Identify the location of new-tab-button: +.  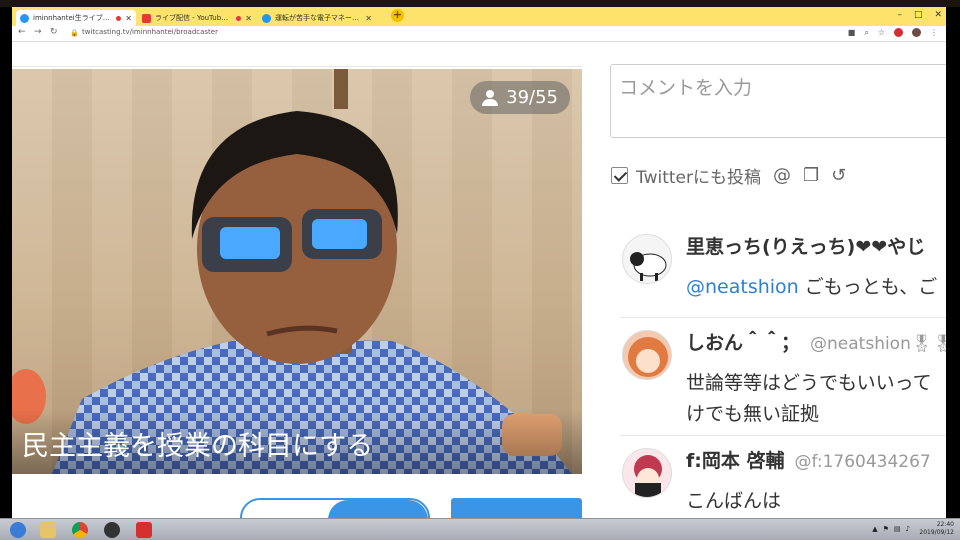
(397, 15).